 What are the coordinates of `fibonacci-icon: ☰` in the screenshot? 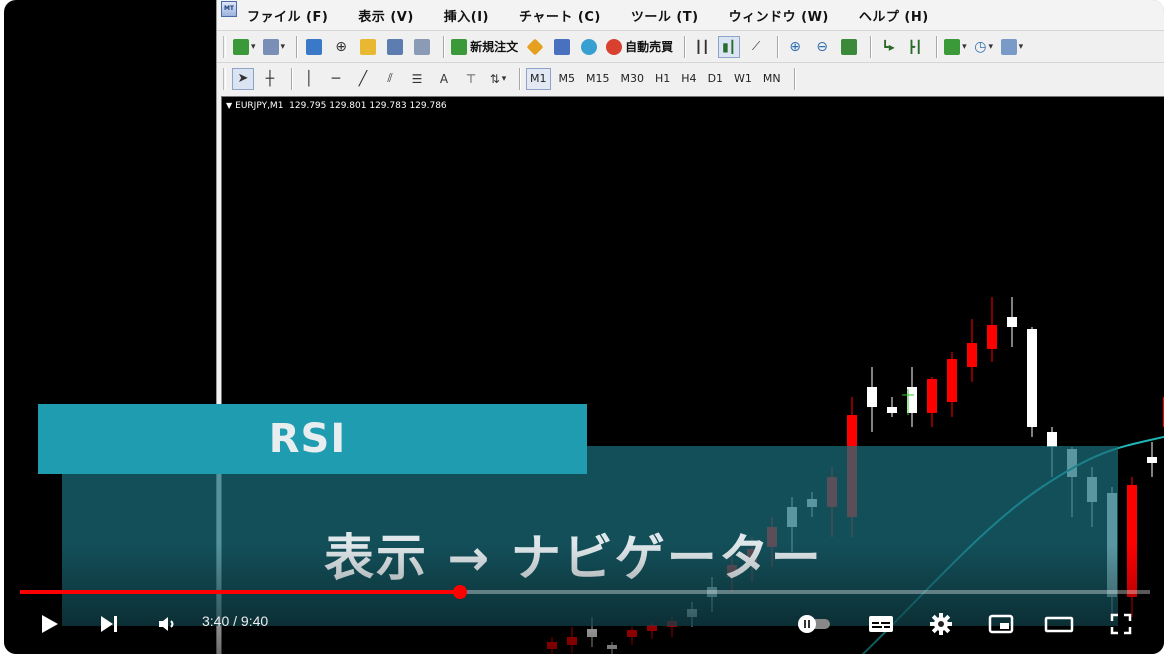 It's located at (417, 78).